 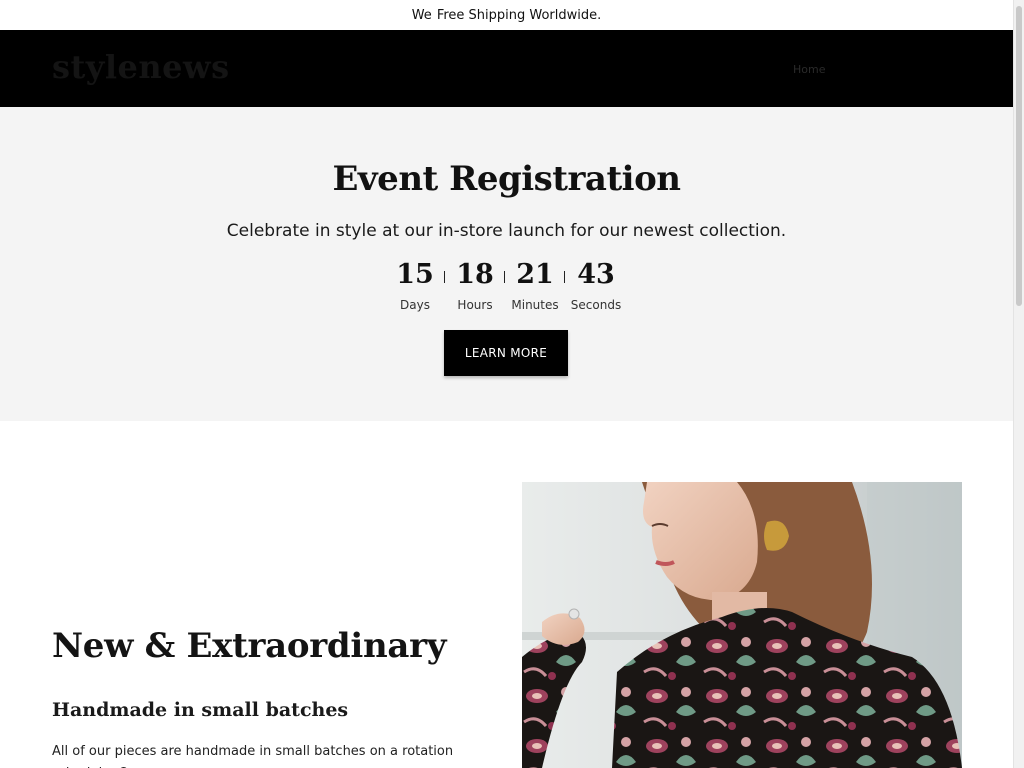 What do you see at coordinates (535, 274) in the screenshot?
I see `countdown-minutes-value: 21` at bounding box center [535, 274].